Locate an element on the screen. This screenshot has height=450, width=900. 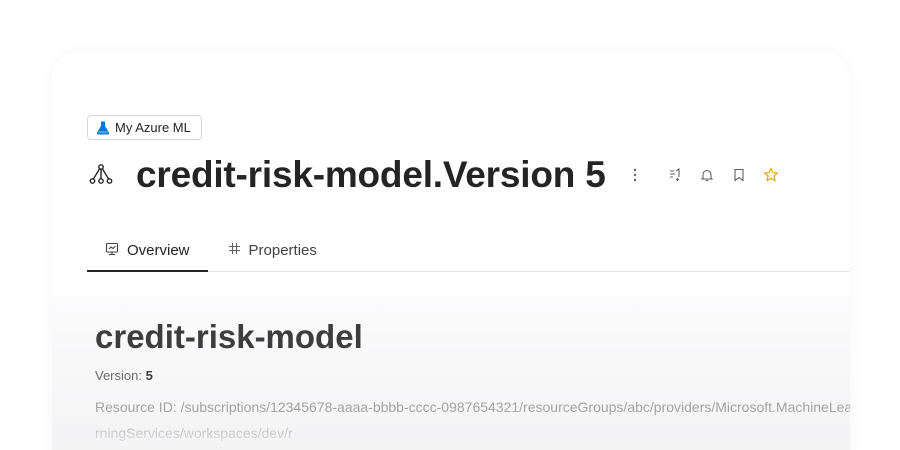
title-row: credit-risk-model.Version 5 is located at coordinates (439, 175).